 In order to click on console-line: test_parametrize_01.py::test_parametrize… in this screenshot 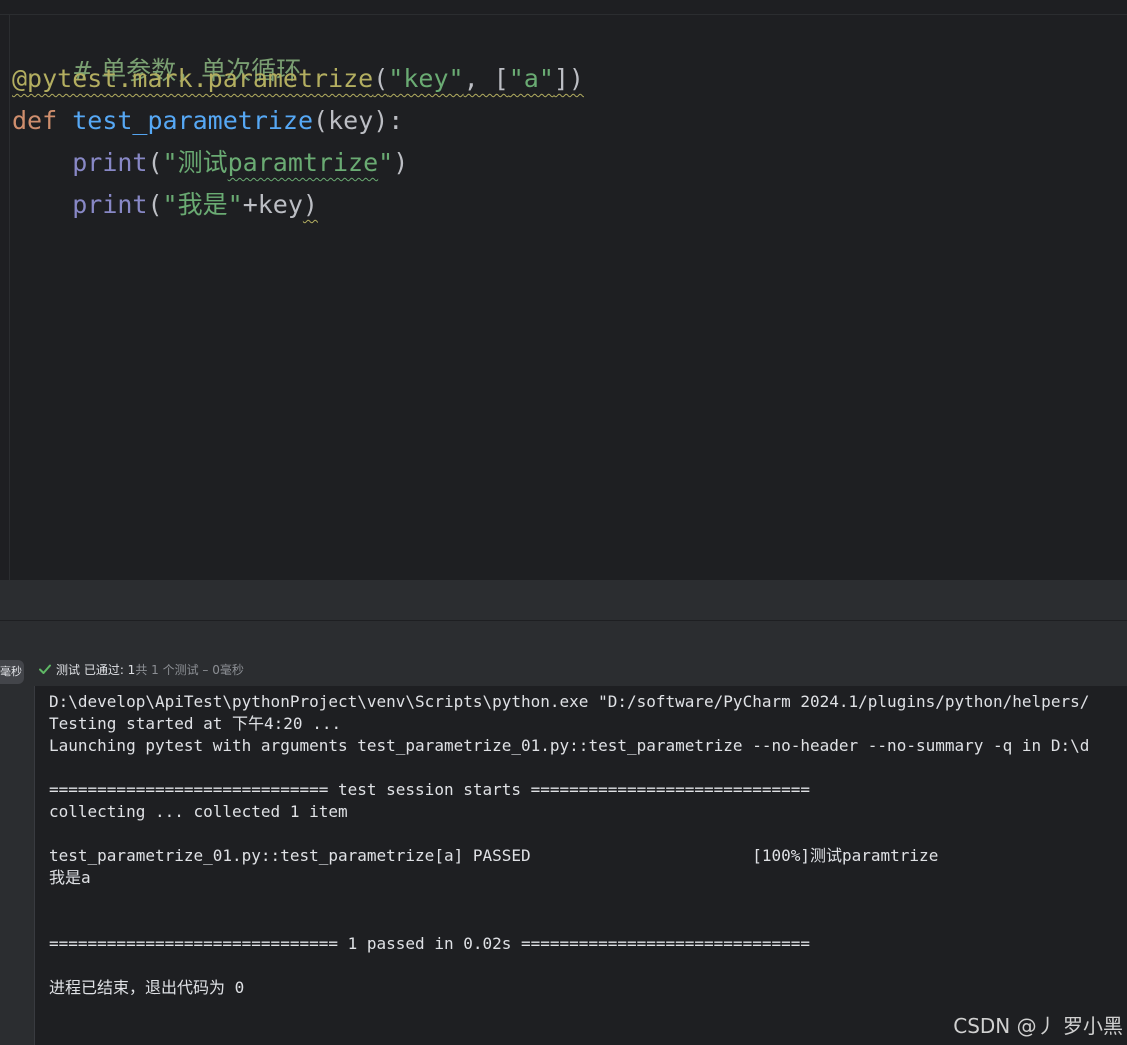, I will do `click(494, 855)`.